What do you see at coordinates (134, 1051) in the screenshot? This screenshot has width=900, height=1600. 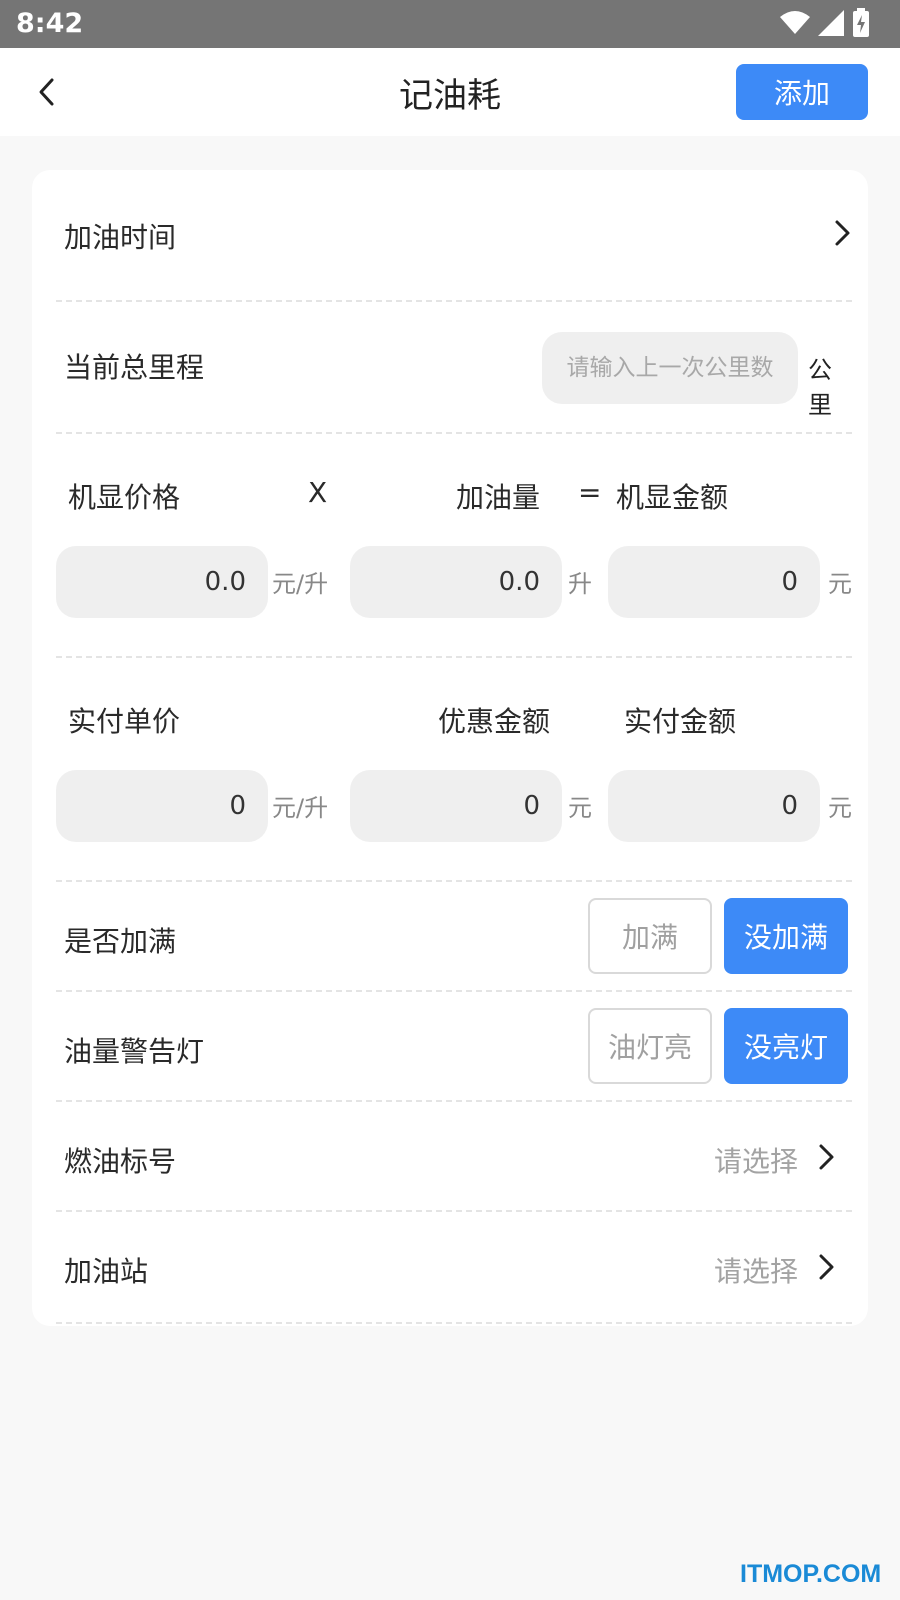 I see `warning-light-label: 油量警告灯` at bounding box center [134, 1051].